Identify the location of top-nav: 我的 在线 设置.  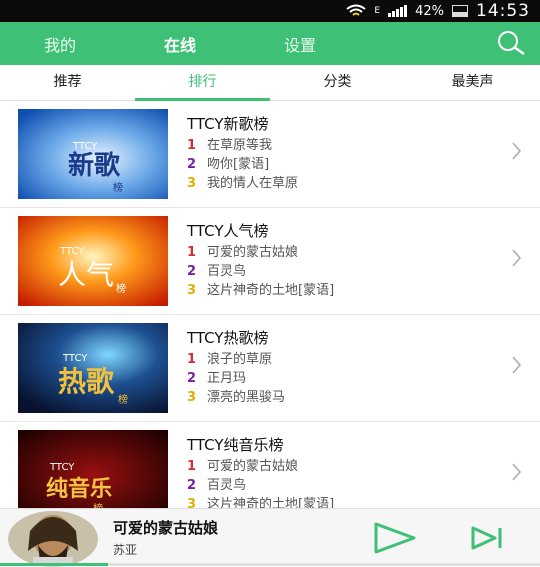
(270, 43).